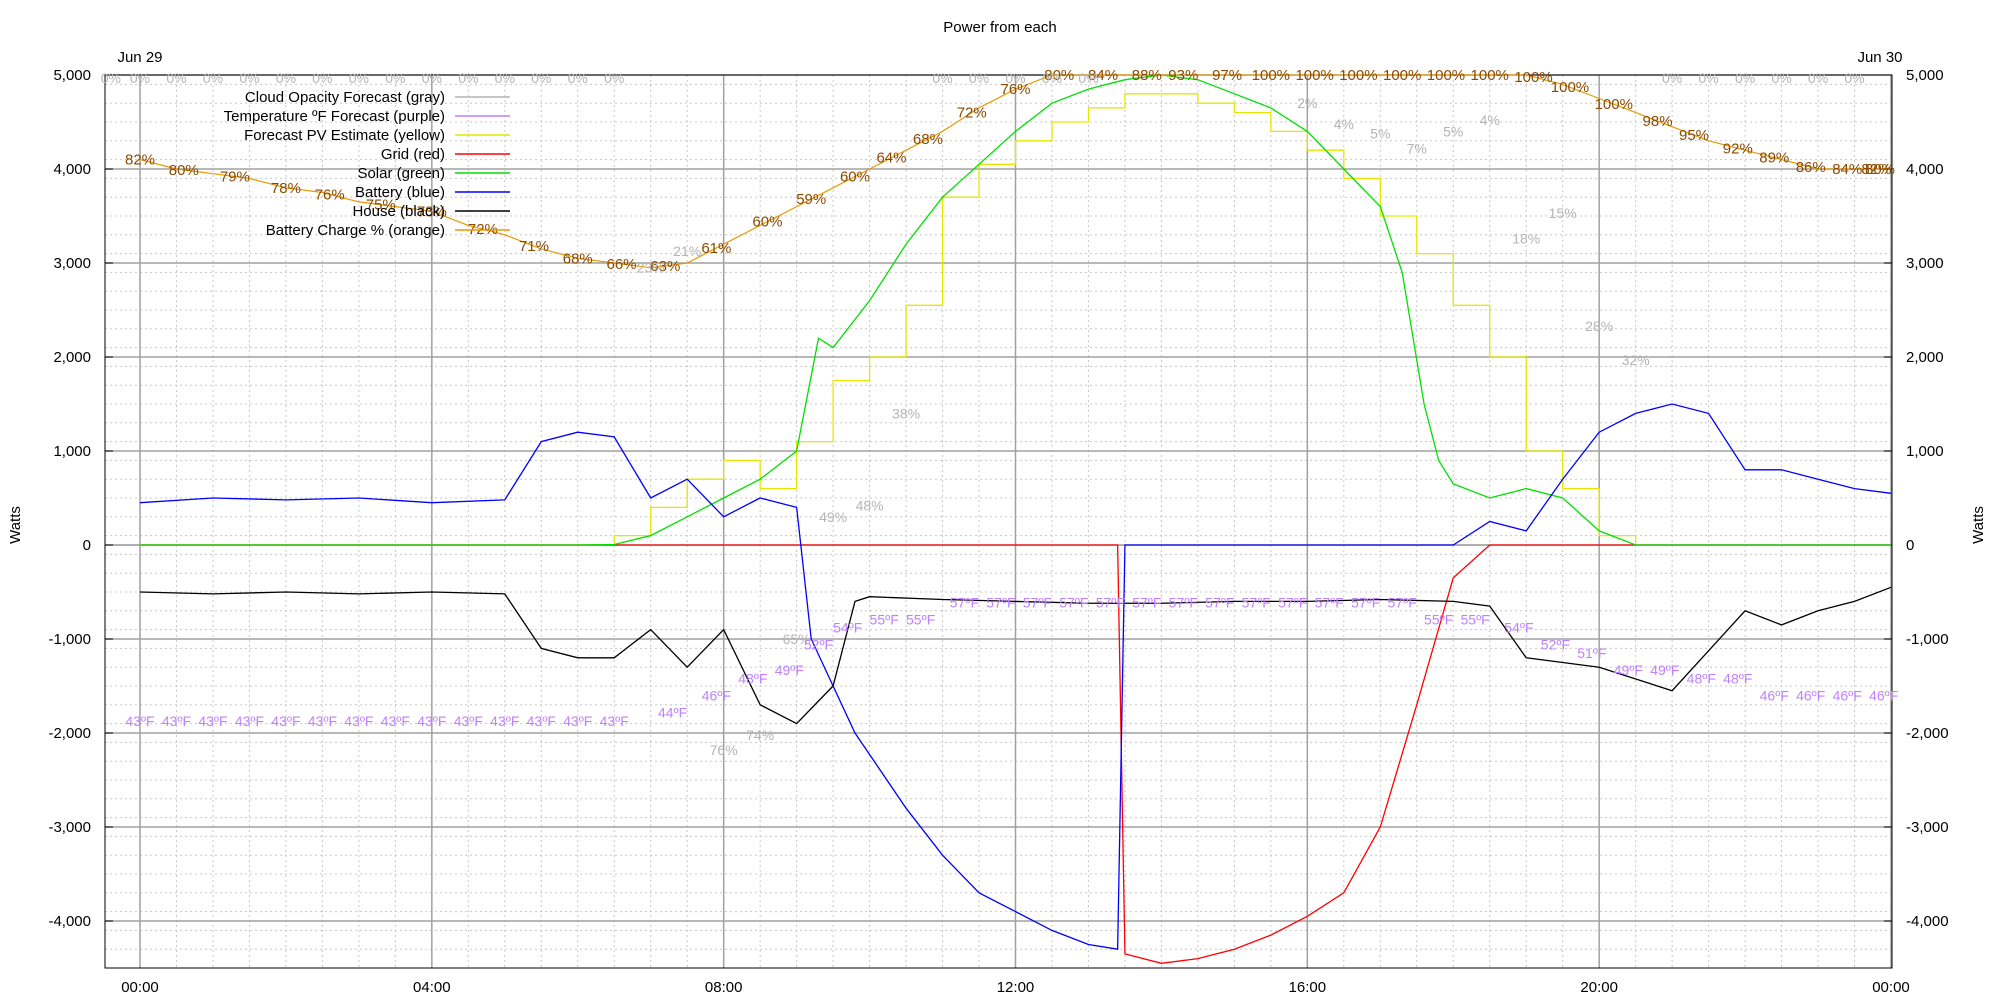 The image size is (2000, 1000). What do you see at coordinates (534, 246) in the screenshot?
I see `battery-pct-label: 71%` at bounding box center [534, 246].